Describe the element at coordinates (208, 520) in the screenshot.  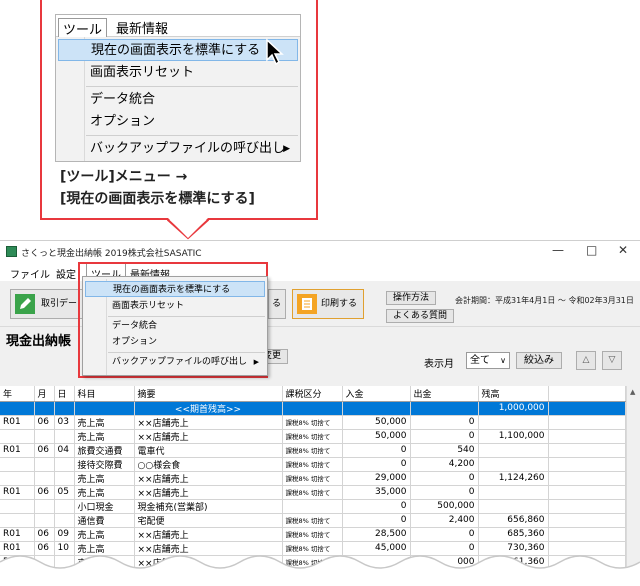
I see `table-cell: 宅配便` at that location.